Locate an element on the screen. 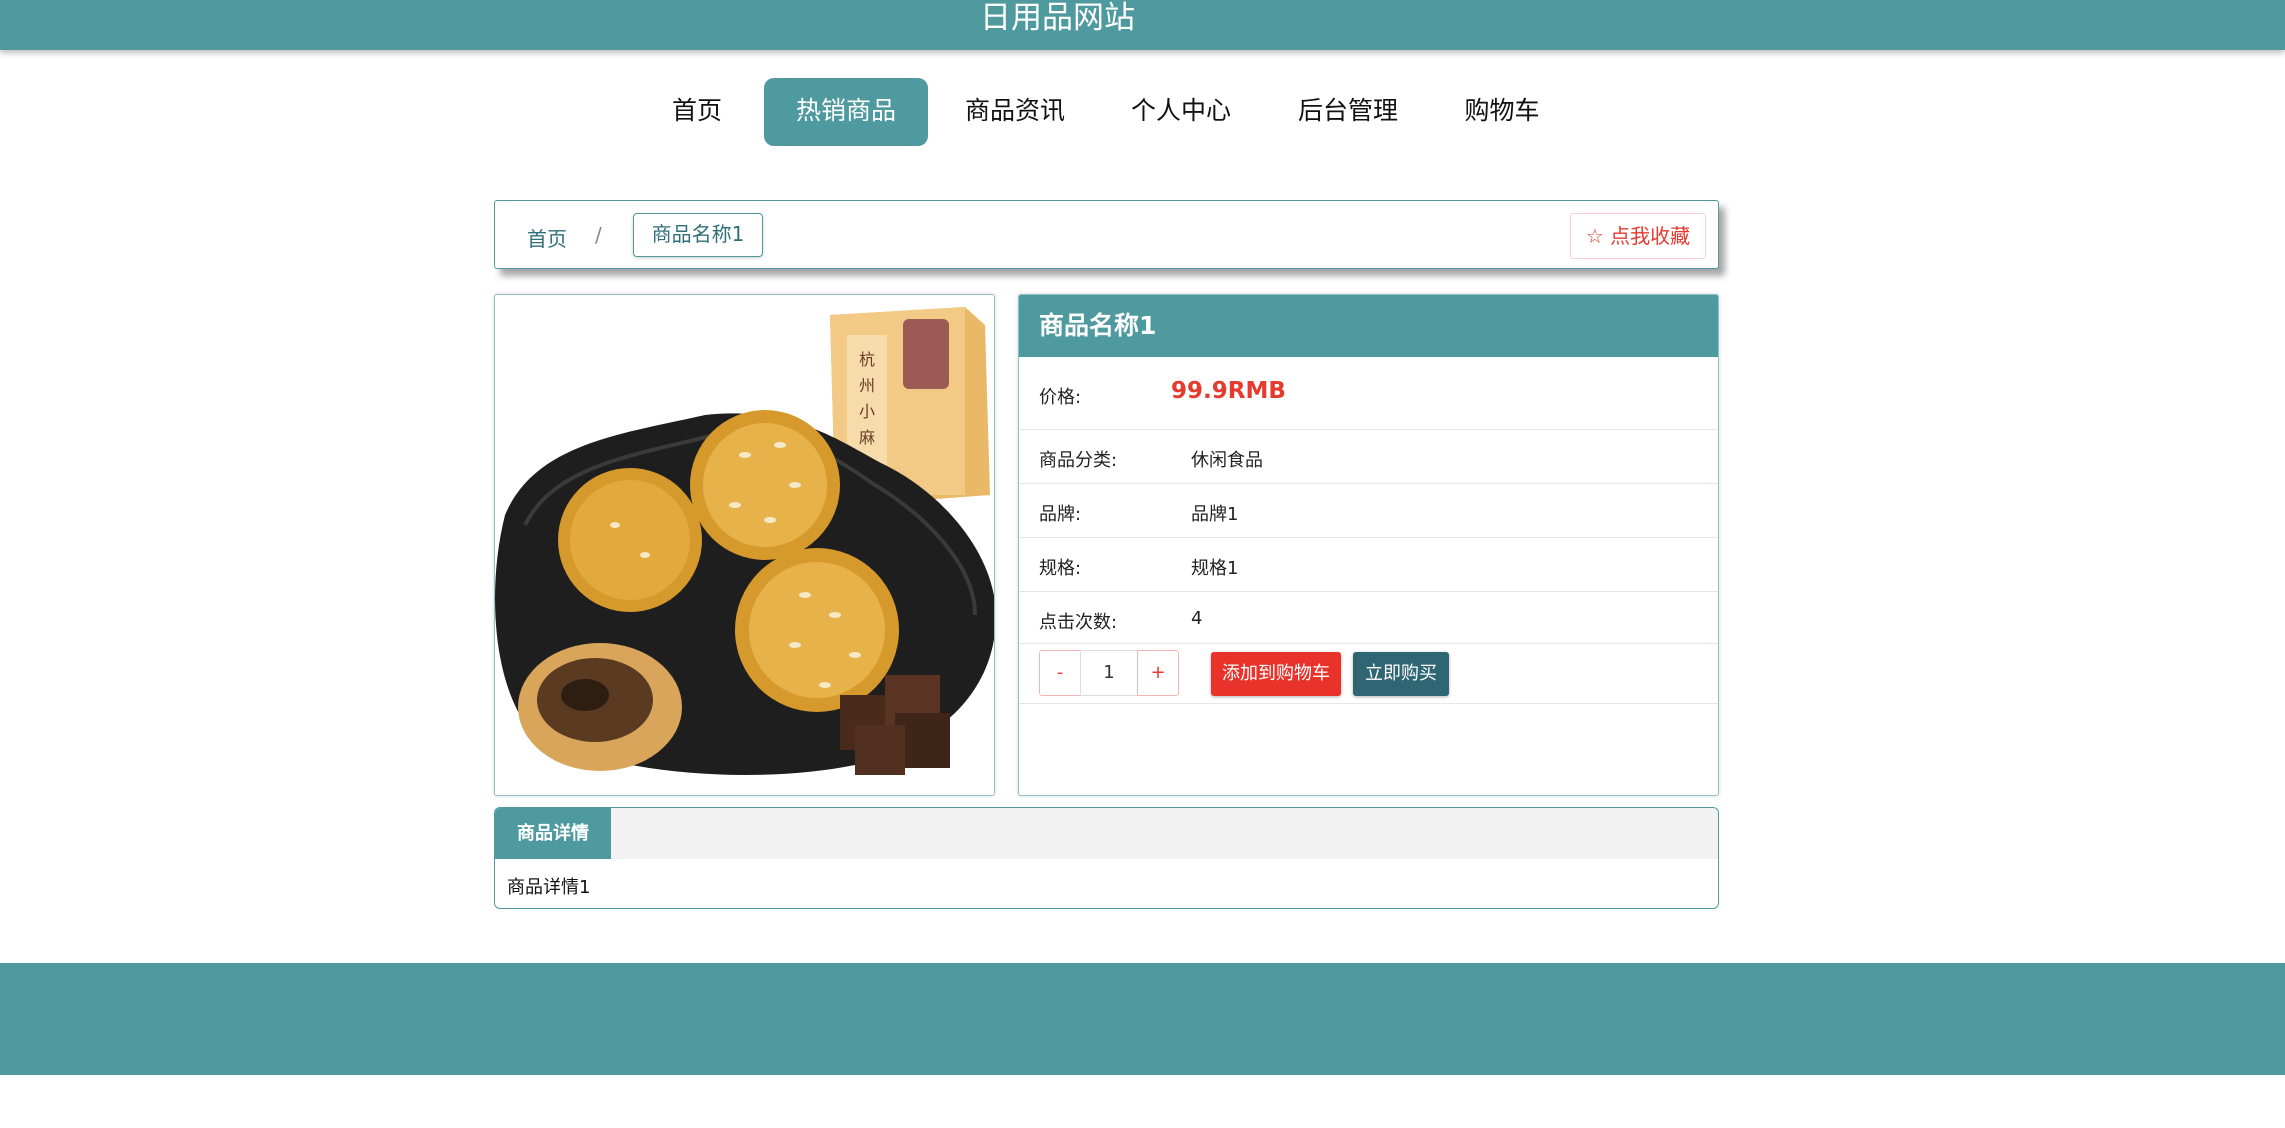 The height and width of the screenshot is (1128, 2285). product-photo-illustration: 杭 州 小 麻 is located at coordinates (744, 545).